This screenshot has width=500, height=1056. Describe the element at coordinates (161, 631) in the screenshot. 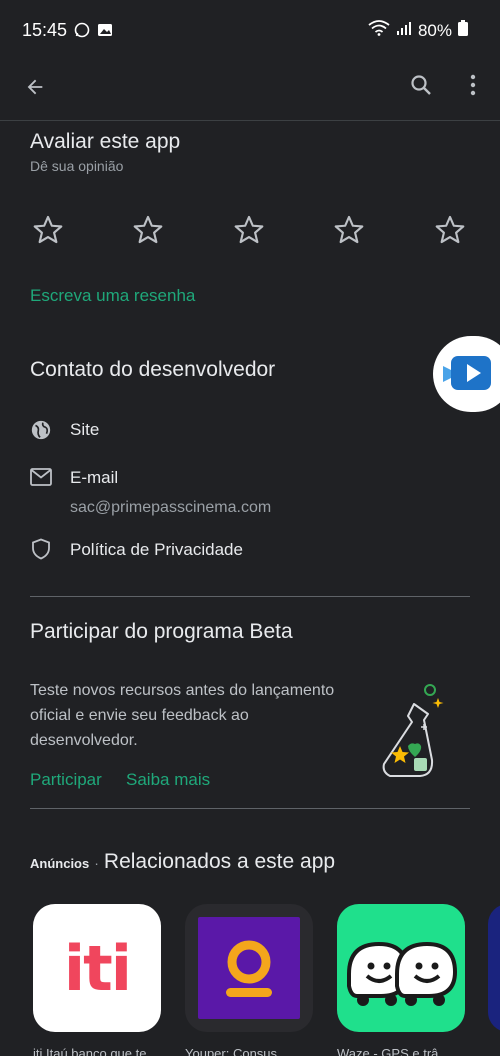

I see `beta-title: Participar do programa Beta` at that location.